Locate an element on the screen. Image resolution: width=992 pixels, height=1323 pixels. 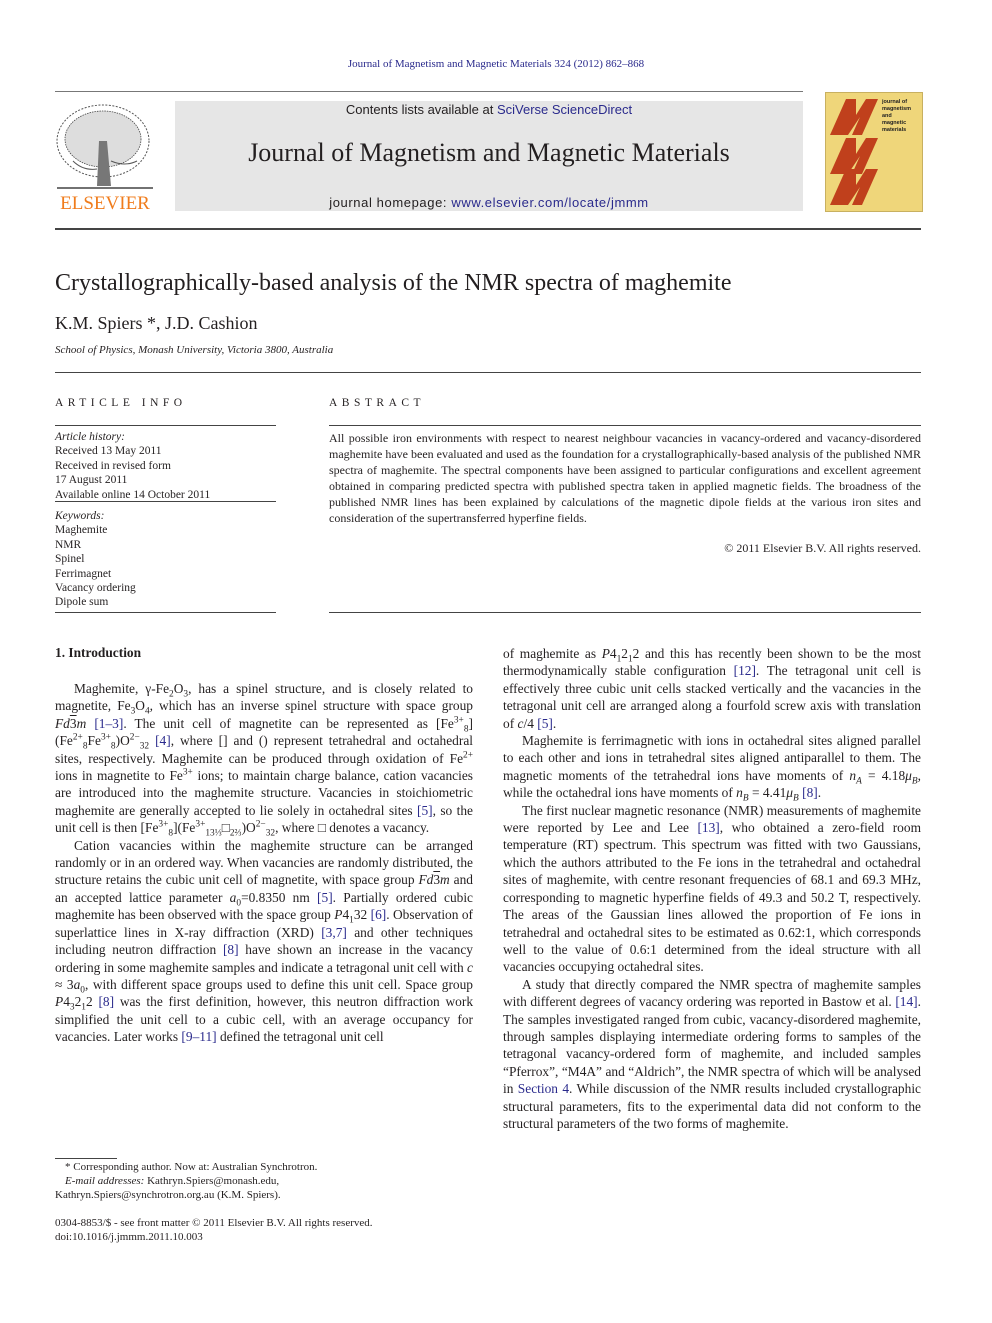
citation-link: [12] is located at coordinates (745, 670).